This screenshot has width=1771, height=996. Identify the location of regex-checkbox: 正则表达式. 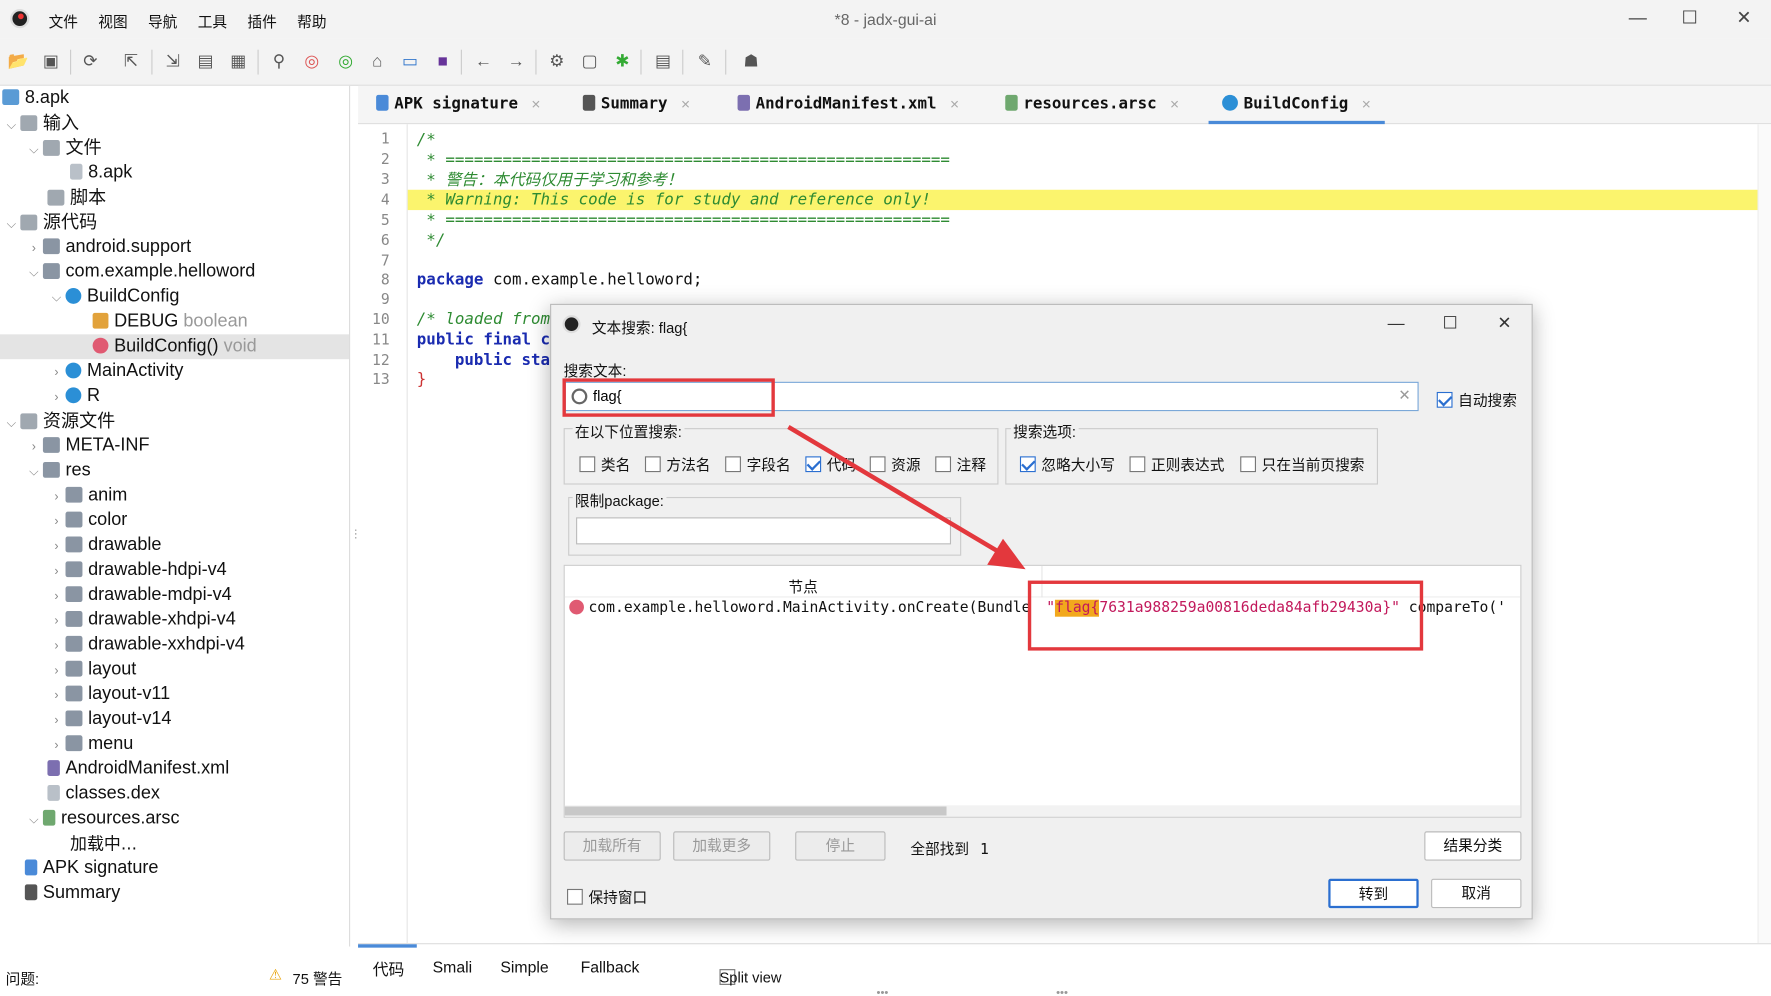
(1176, 463).